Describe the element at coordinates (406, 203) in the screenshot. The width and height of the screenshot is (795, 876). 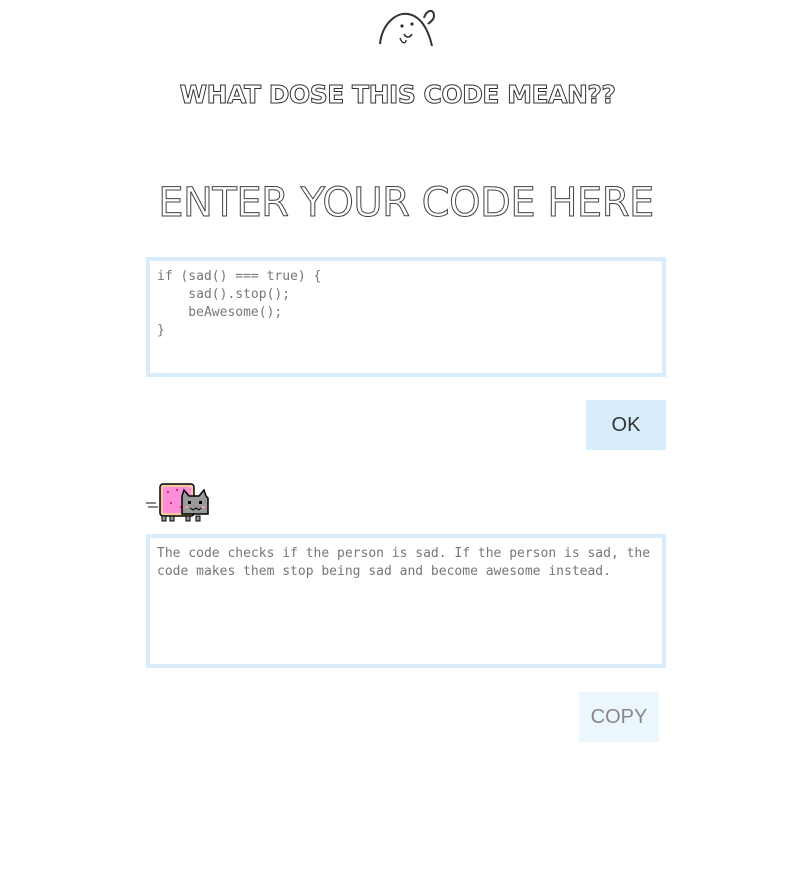
I see `enter-code-heading: ENTER YOUR CODE HERE` at that location.